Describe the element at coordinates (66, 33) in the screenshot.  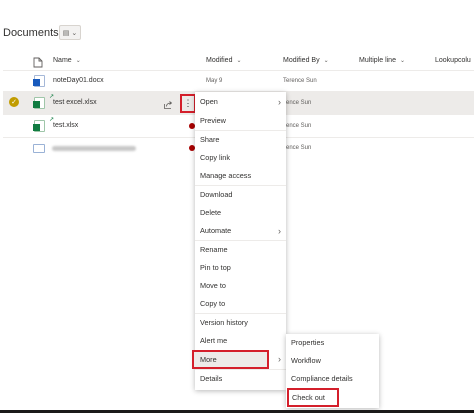
I see `library-icon: ▤` at that location.